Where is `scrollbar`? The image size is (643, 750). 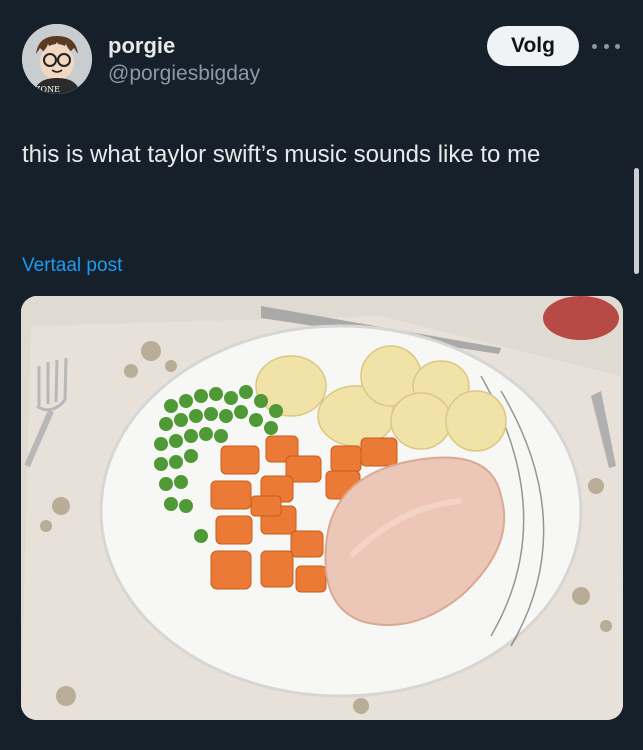 scrollbar is located at coordinates (636, 221).